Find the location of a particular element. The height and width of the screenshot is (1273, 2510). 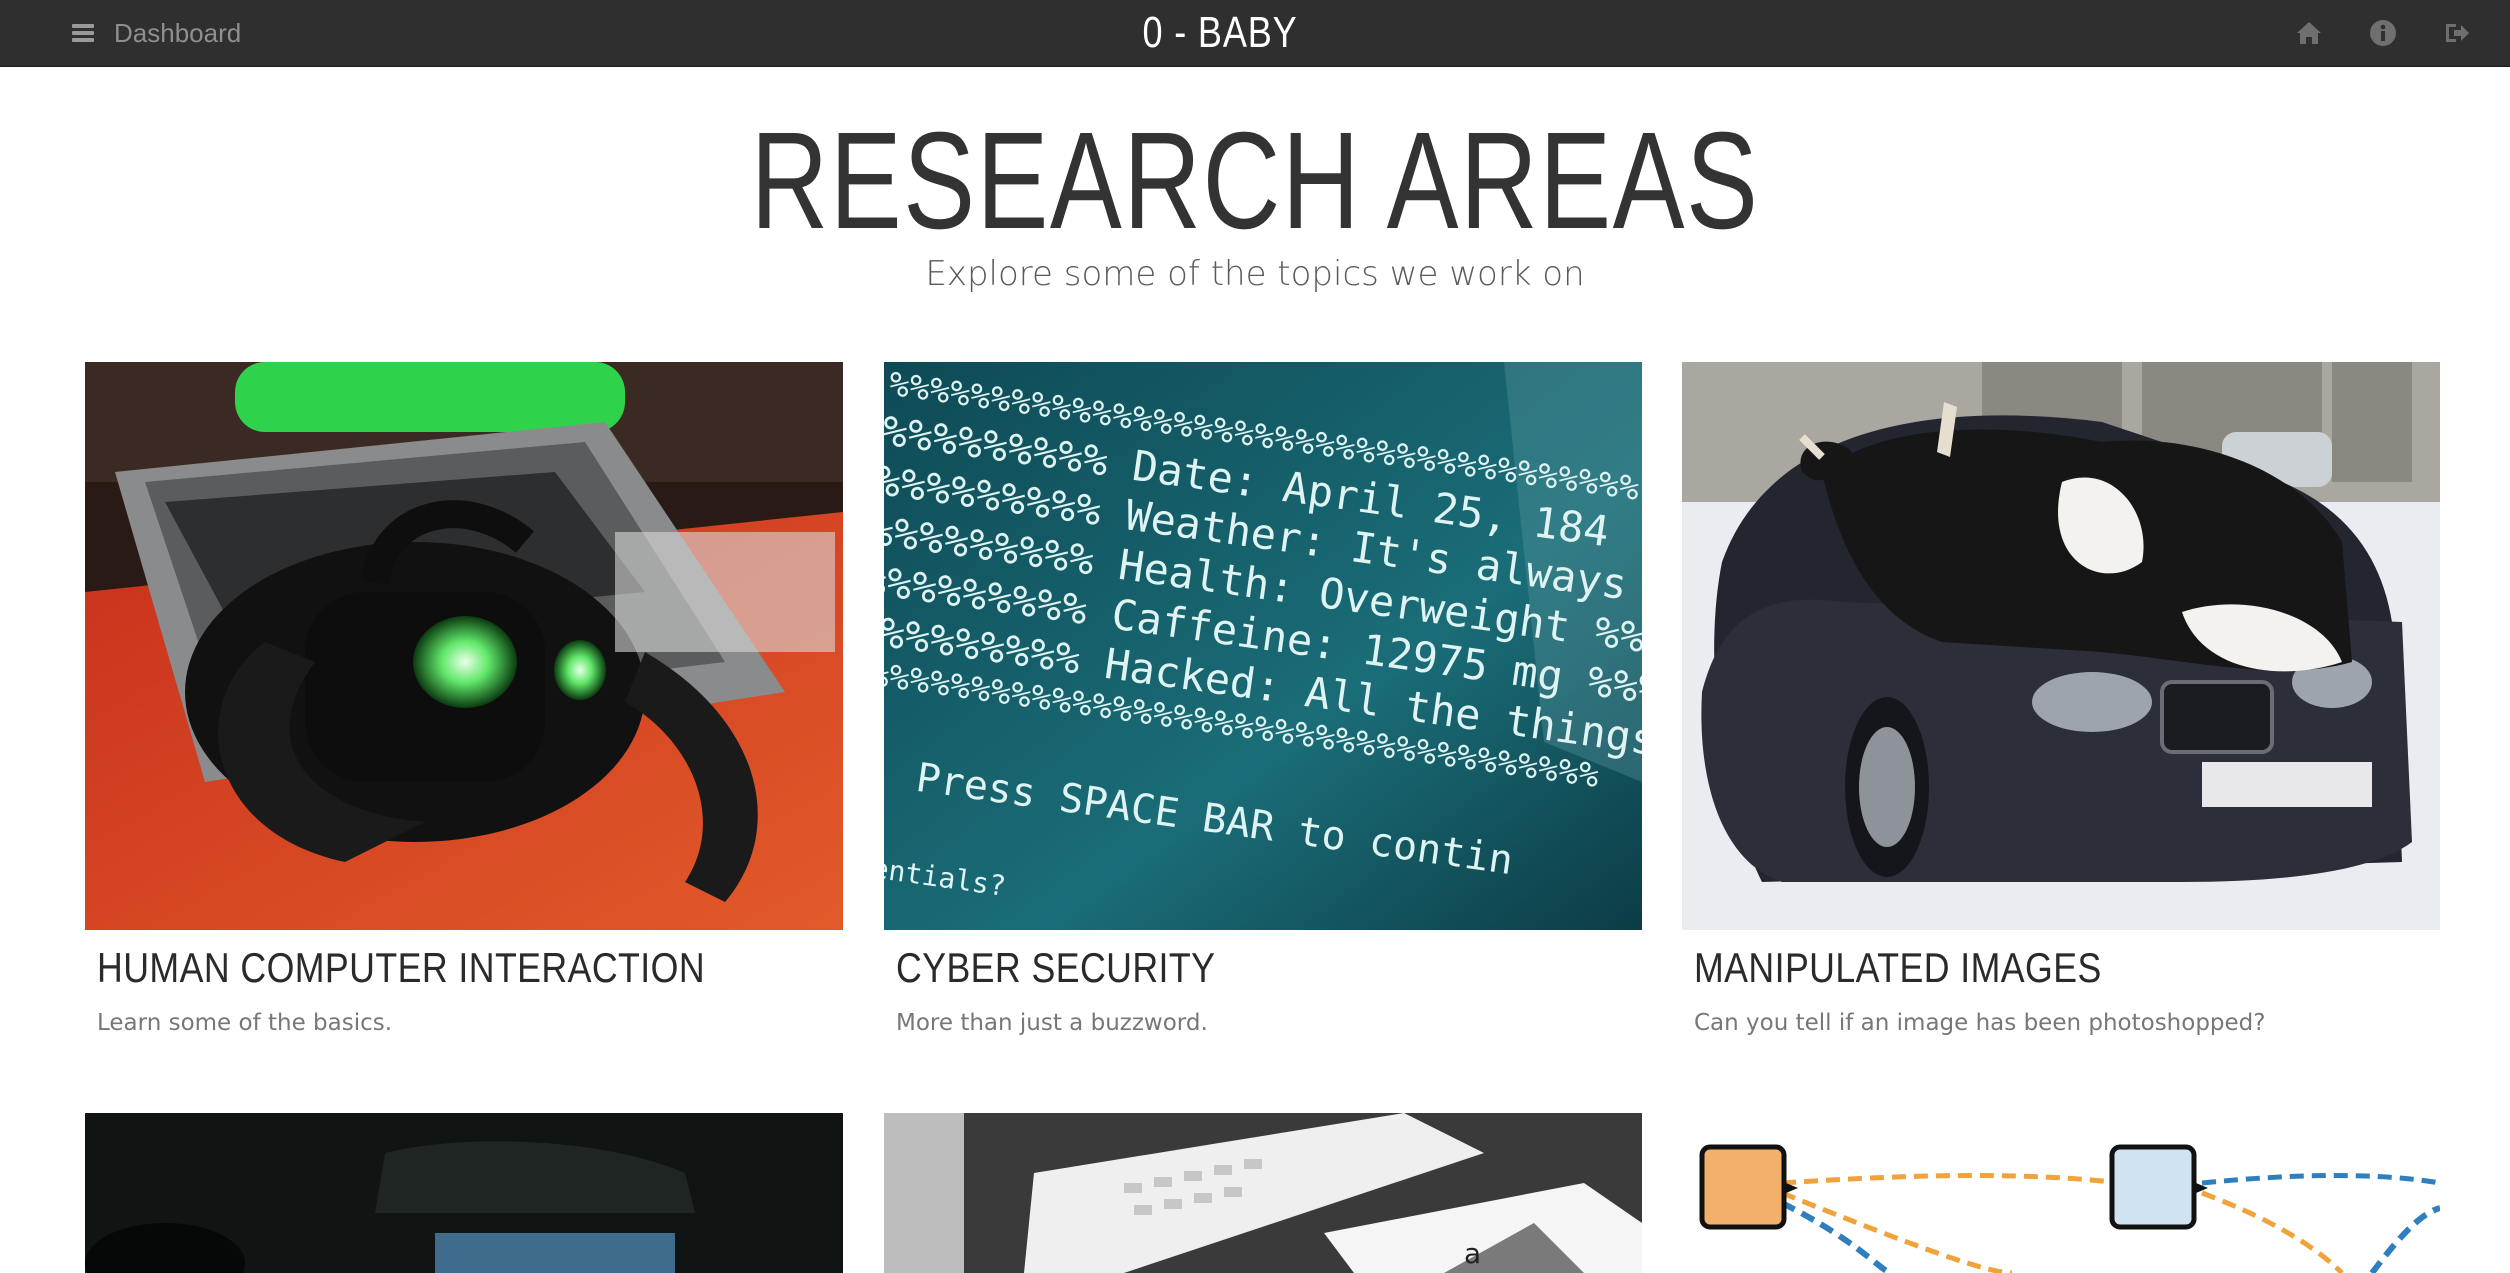

e-reader-devices-image: a is located at coordinates (1263, 1193).